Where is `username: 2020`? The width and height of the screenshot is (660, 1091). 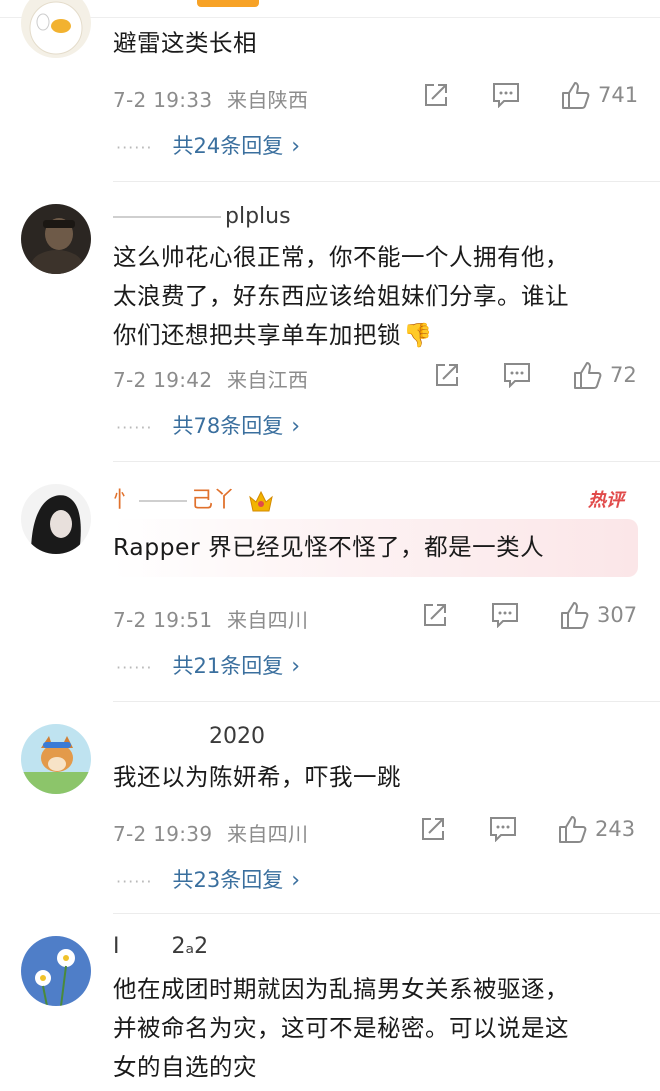 username: 2020 is located at coordinates (189, 736).